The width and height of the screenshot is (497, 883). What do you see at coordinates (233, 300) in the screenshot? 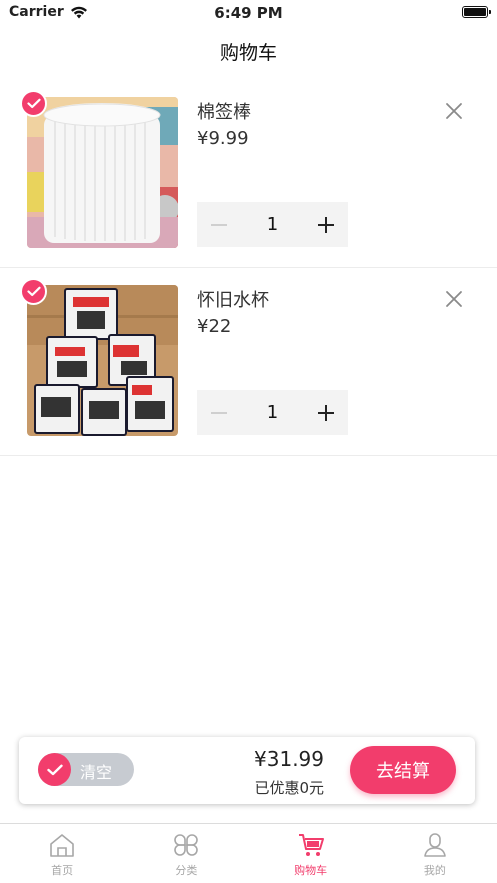
I see `product-name: 怀旧水杯` at bounding box center [233, 300].